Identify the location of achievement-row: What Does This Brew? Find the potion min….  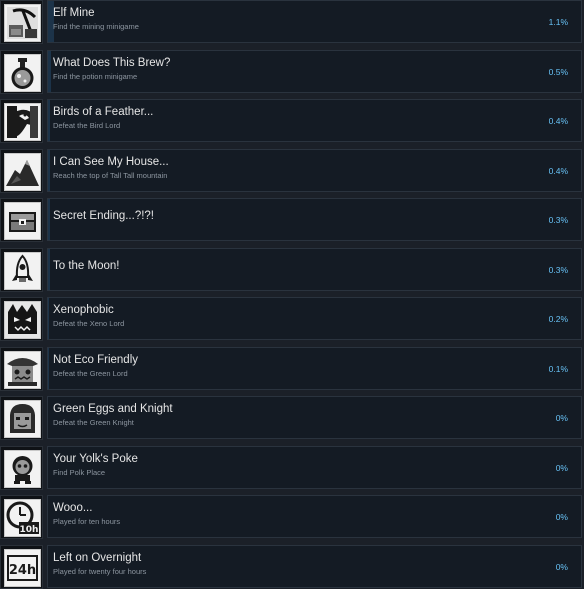
(292, 72).